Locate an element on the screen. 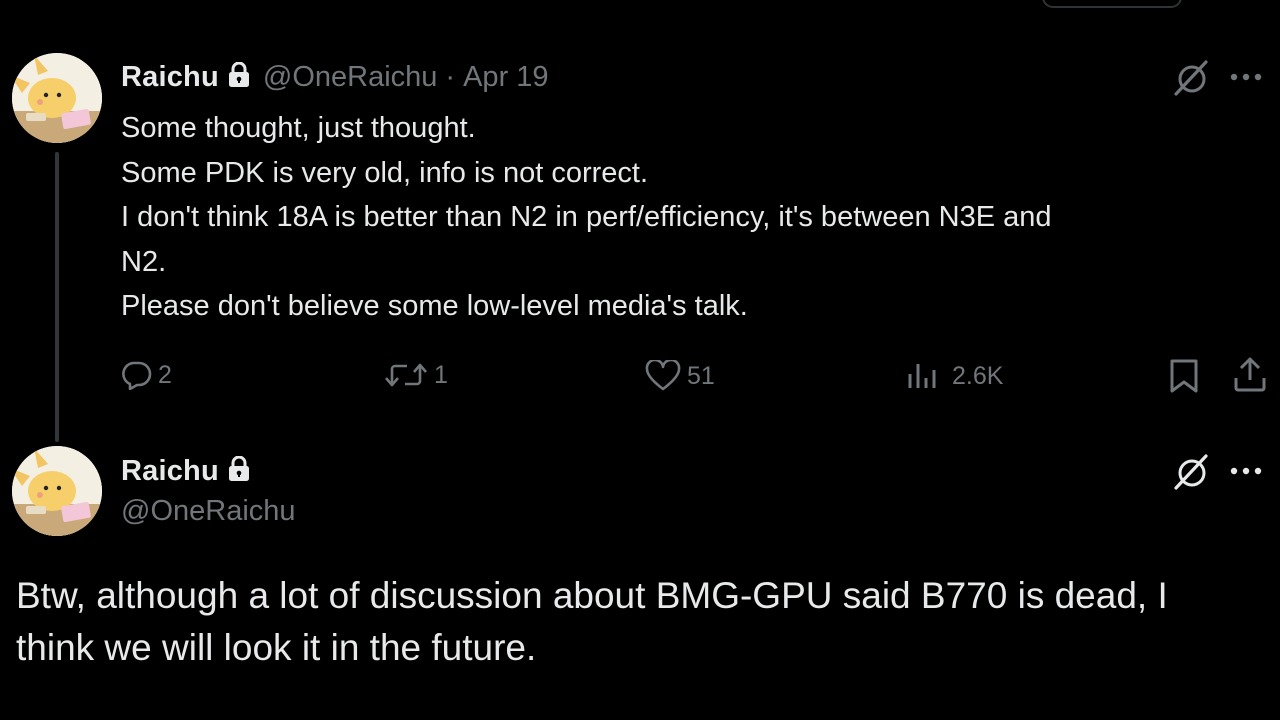  heart-icon is located at coordinates (663, 375).